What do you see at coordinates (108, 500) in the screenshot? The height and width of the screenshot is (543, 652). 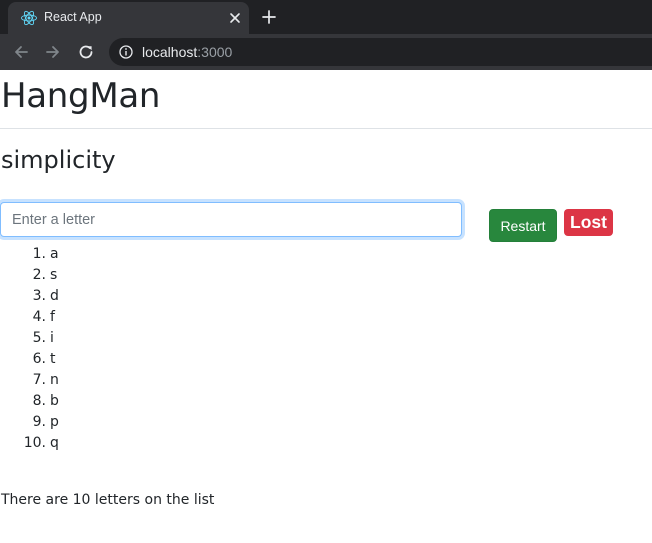 I see `letters-count-text: There are 10 letters on the list` at bounding box center [108, 500].